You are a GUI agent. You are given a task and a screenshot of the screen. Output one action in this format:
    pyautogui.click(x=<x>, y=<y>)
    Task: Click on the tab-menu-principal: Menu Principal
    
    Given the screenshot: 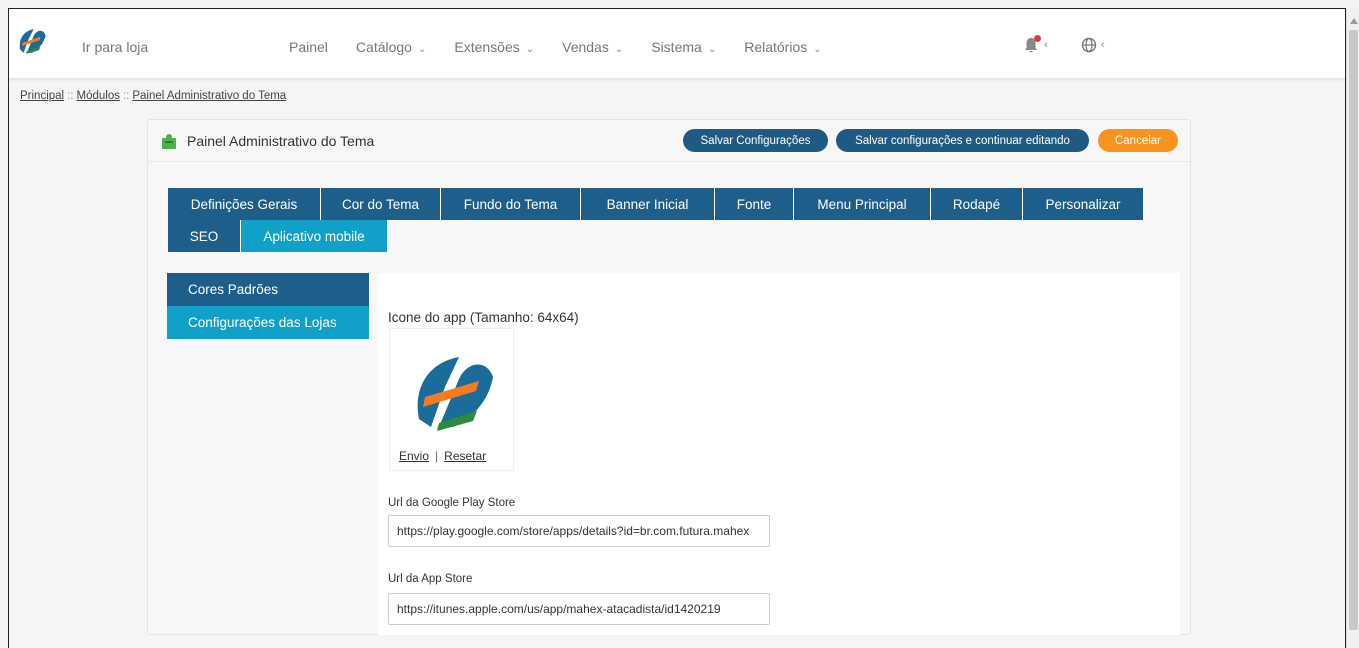 What is the action you would take?
    pyautogui.click(x=862, y=204)
    